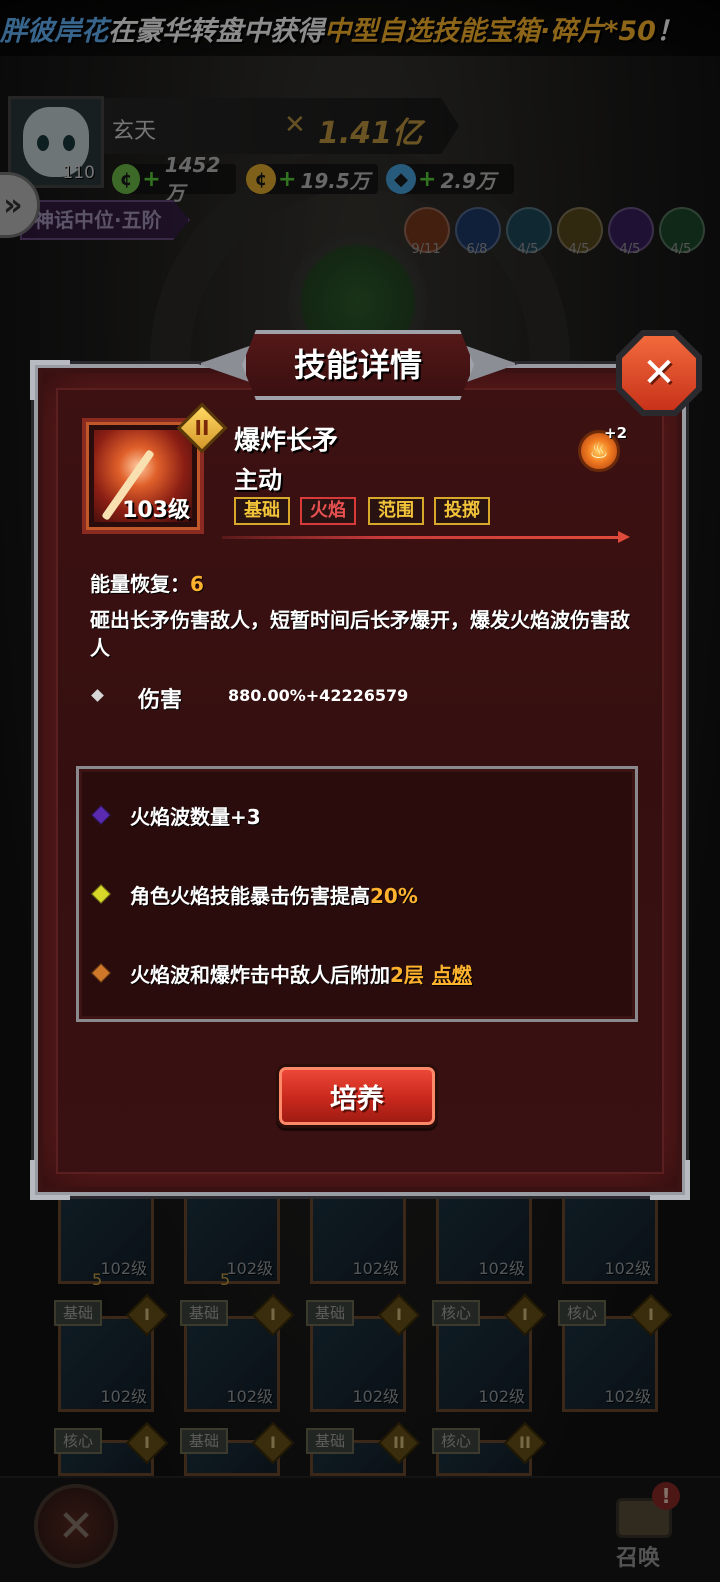 Image resolution: width=720 pixels, height=1582 pixels. Describe the element at coordinates (396, 511) in the screenshot. I see `skill-tag: 范围` at that location.